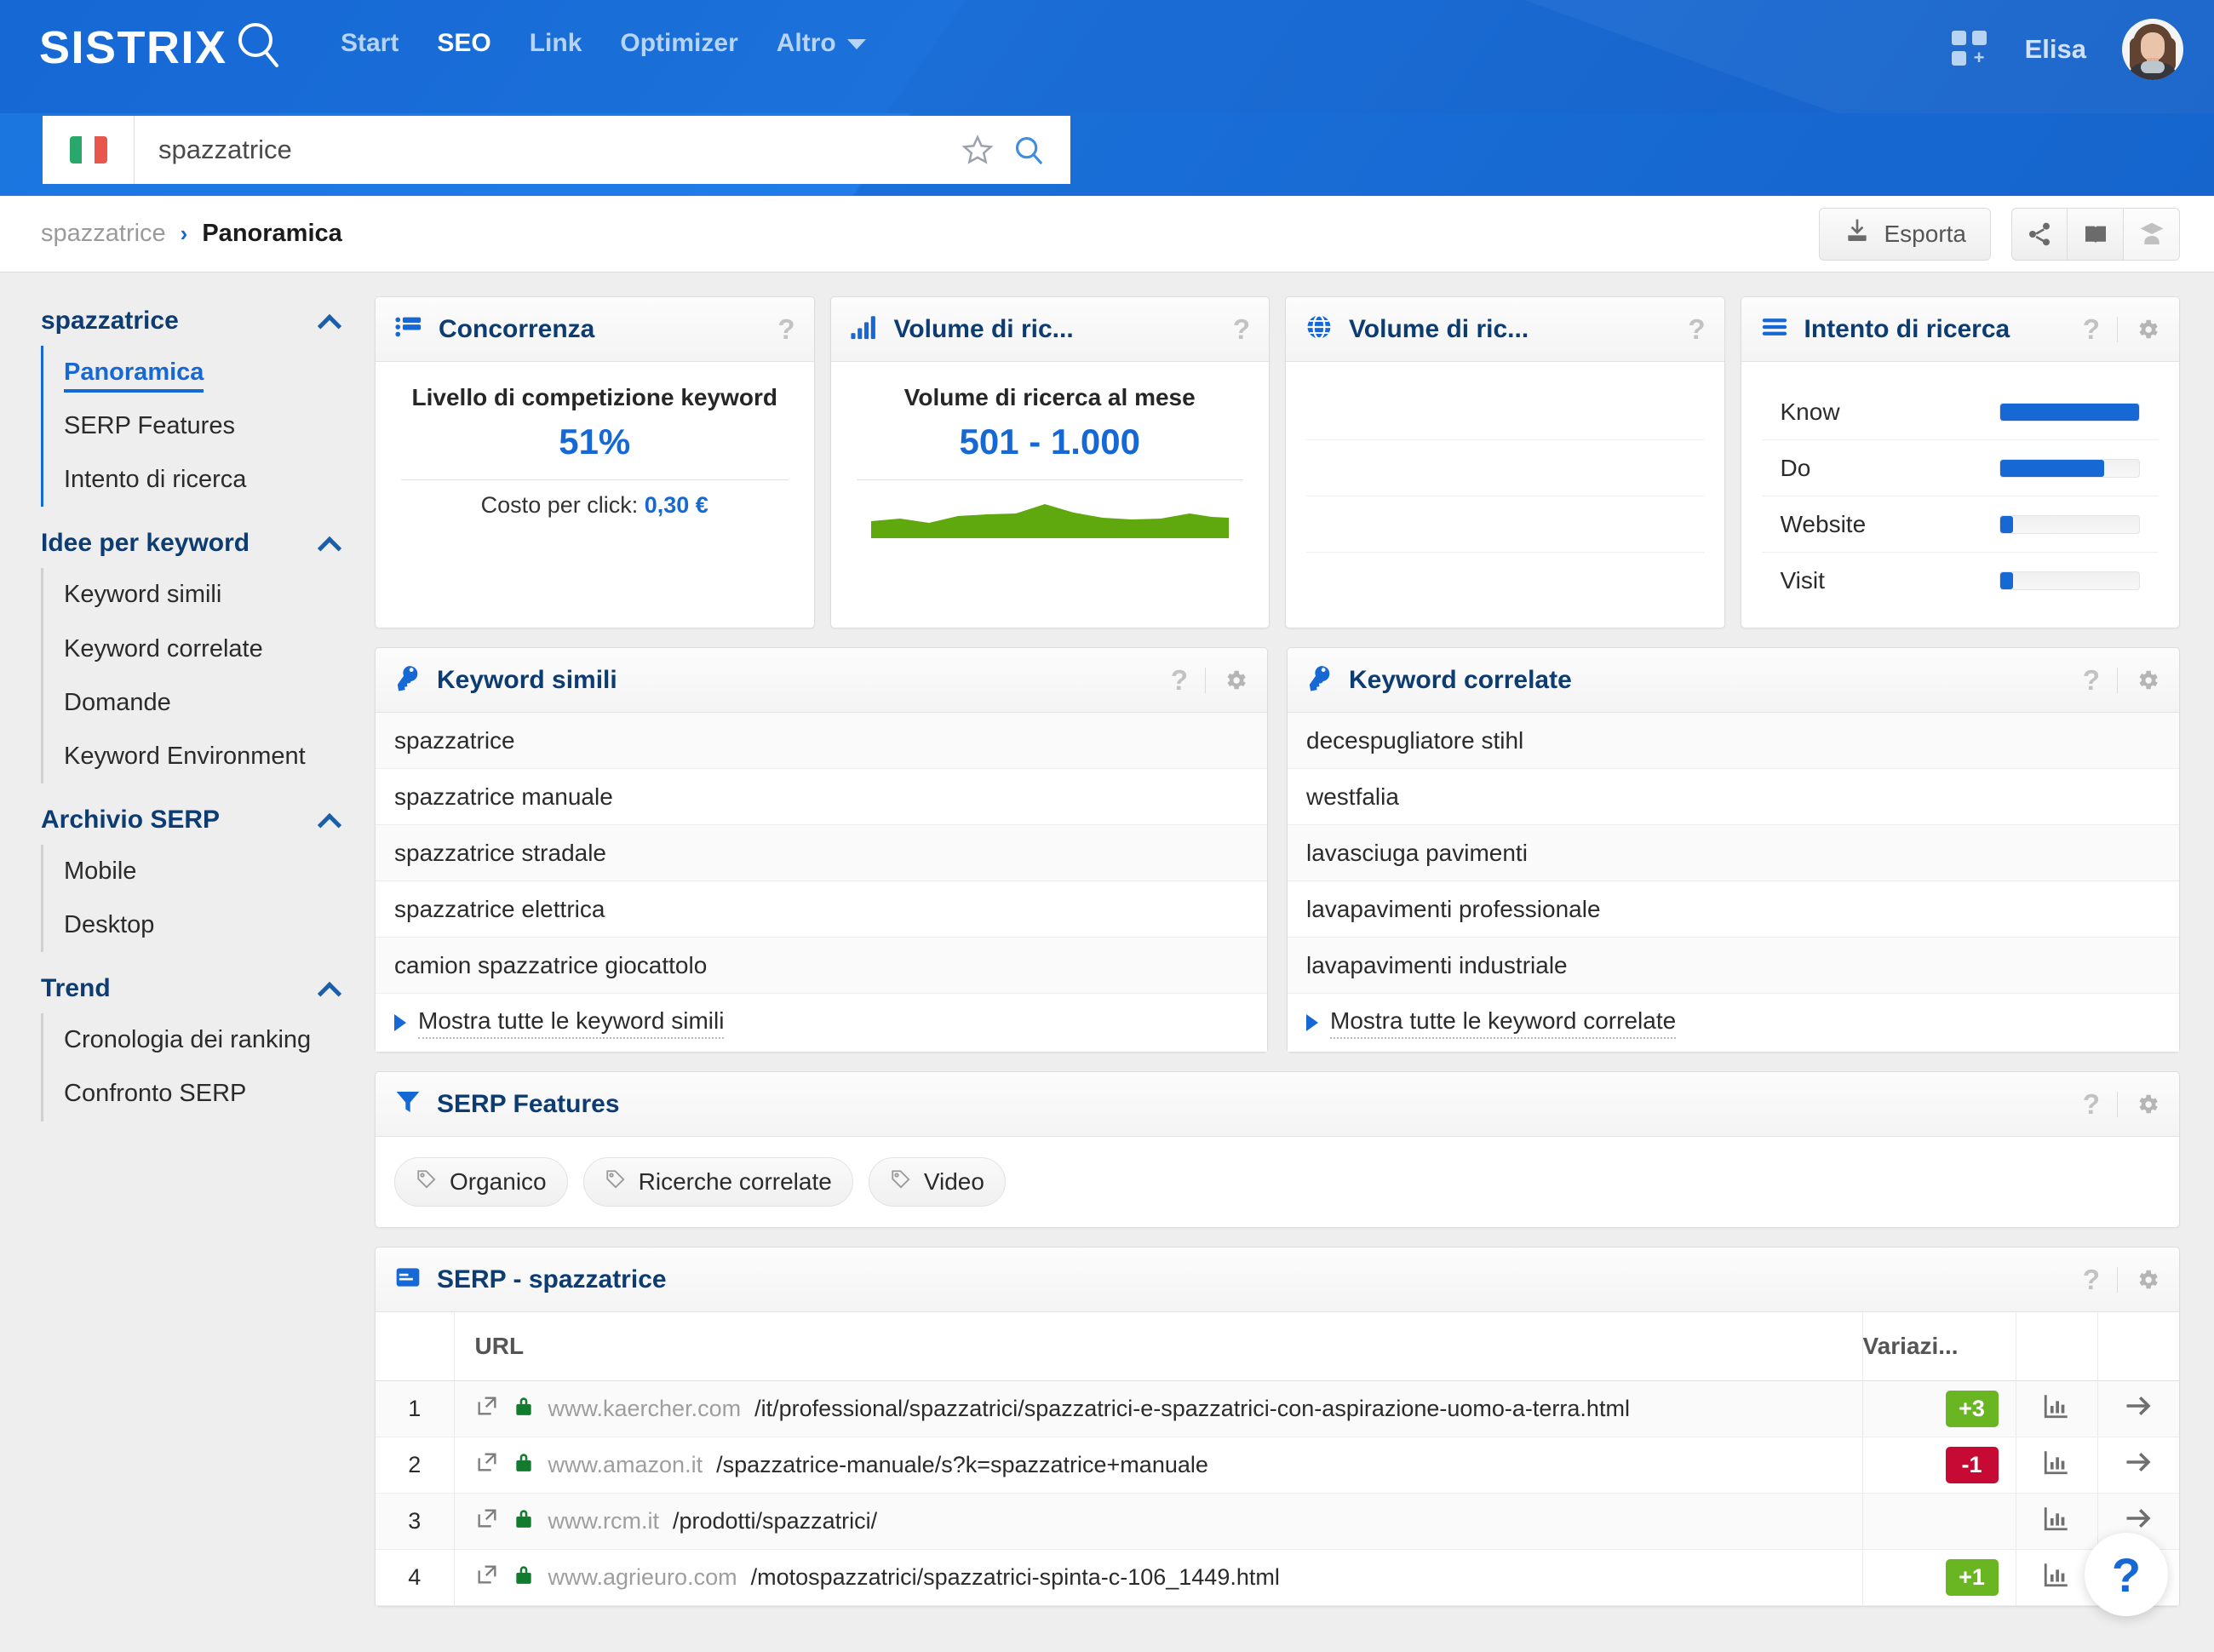 The width and height of the screenshot is (2214, 1652). I want to click on search-input, so click(548, 150).